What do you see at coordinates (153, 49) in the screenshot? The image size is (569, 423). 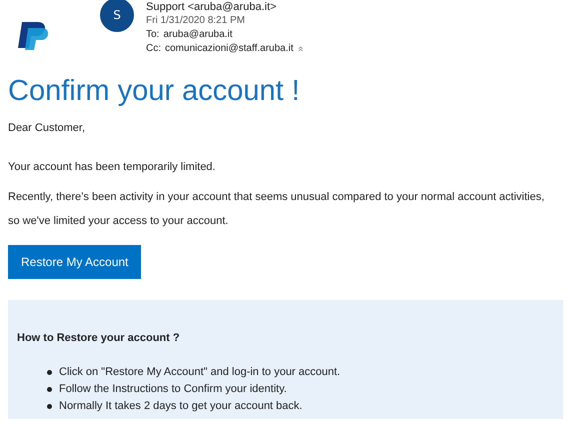 I see `cc-label: Cc:` at bounding box center [153, 49].